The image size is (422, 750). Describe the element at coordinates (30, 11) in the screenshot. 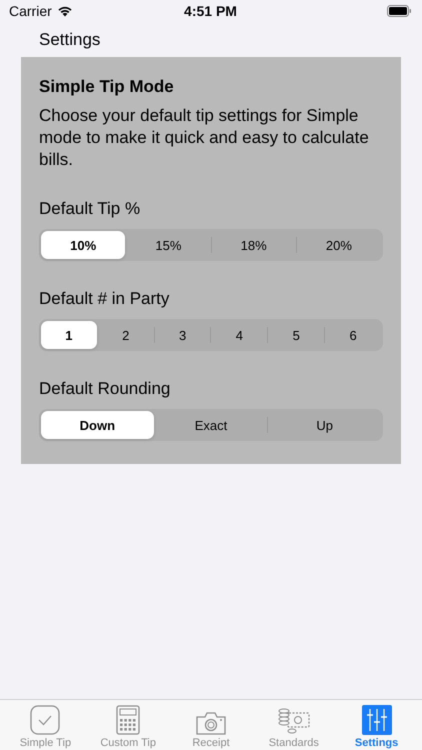

I see `carrier-label: Carrier` at that location.